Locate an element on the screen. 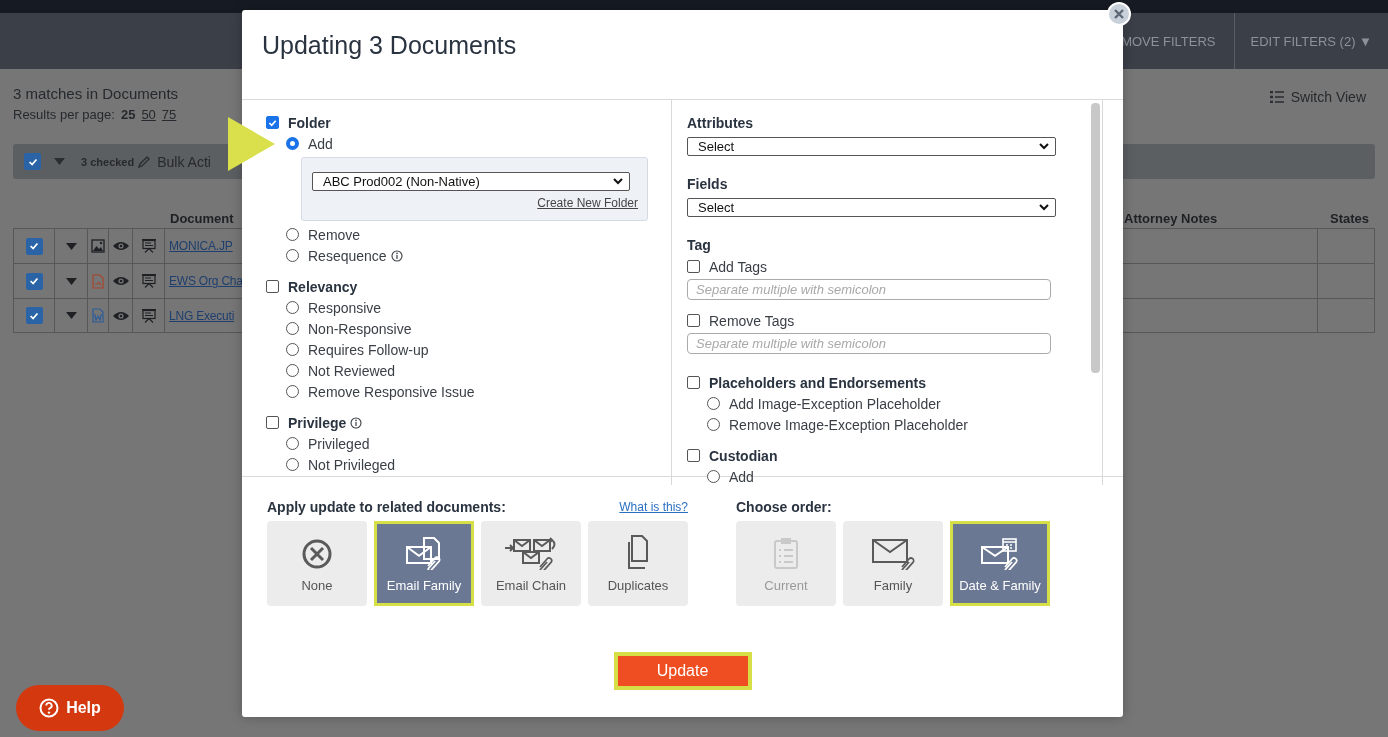  option-button: None is located at coordinates (317, 563).